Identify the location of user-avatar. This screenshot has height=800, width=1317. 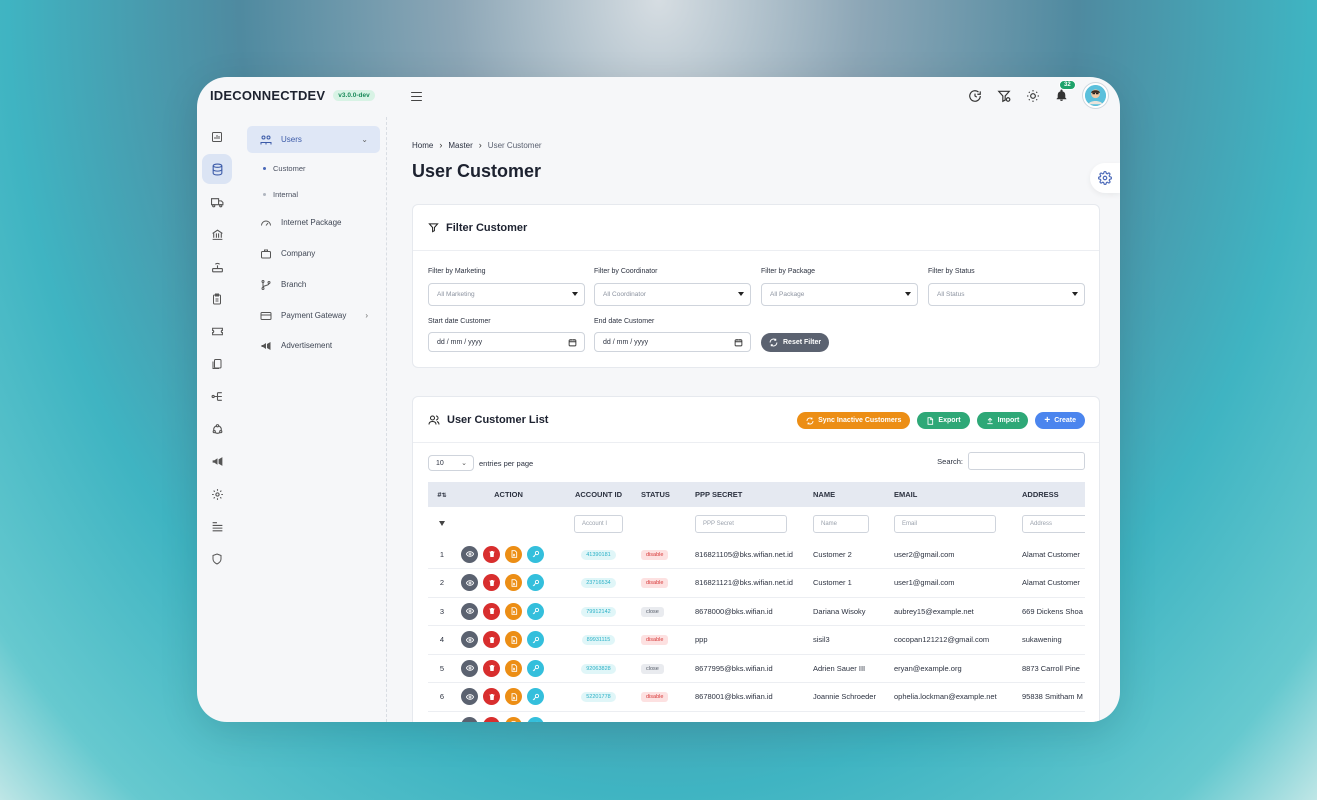
(1095, 95).